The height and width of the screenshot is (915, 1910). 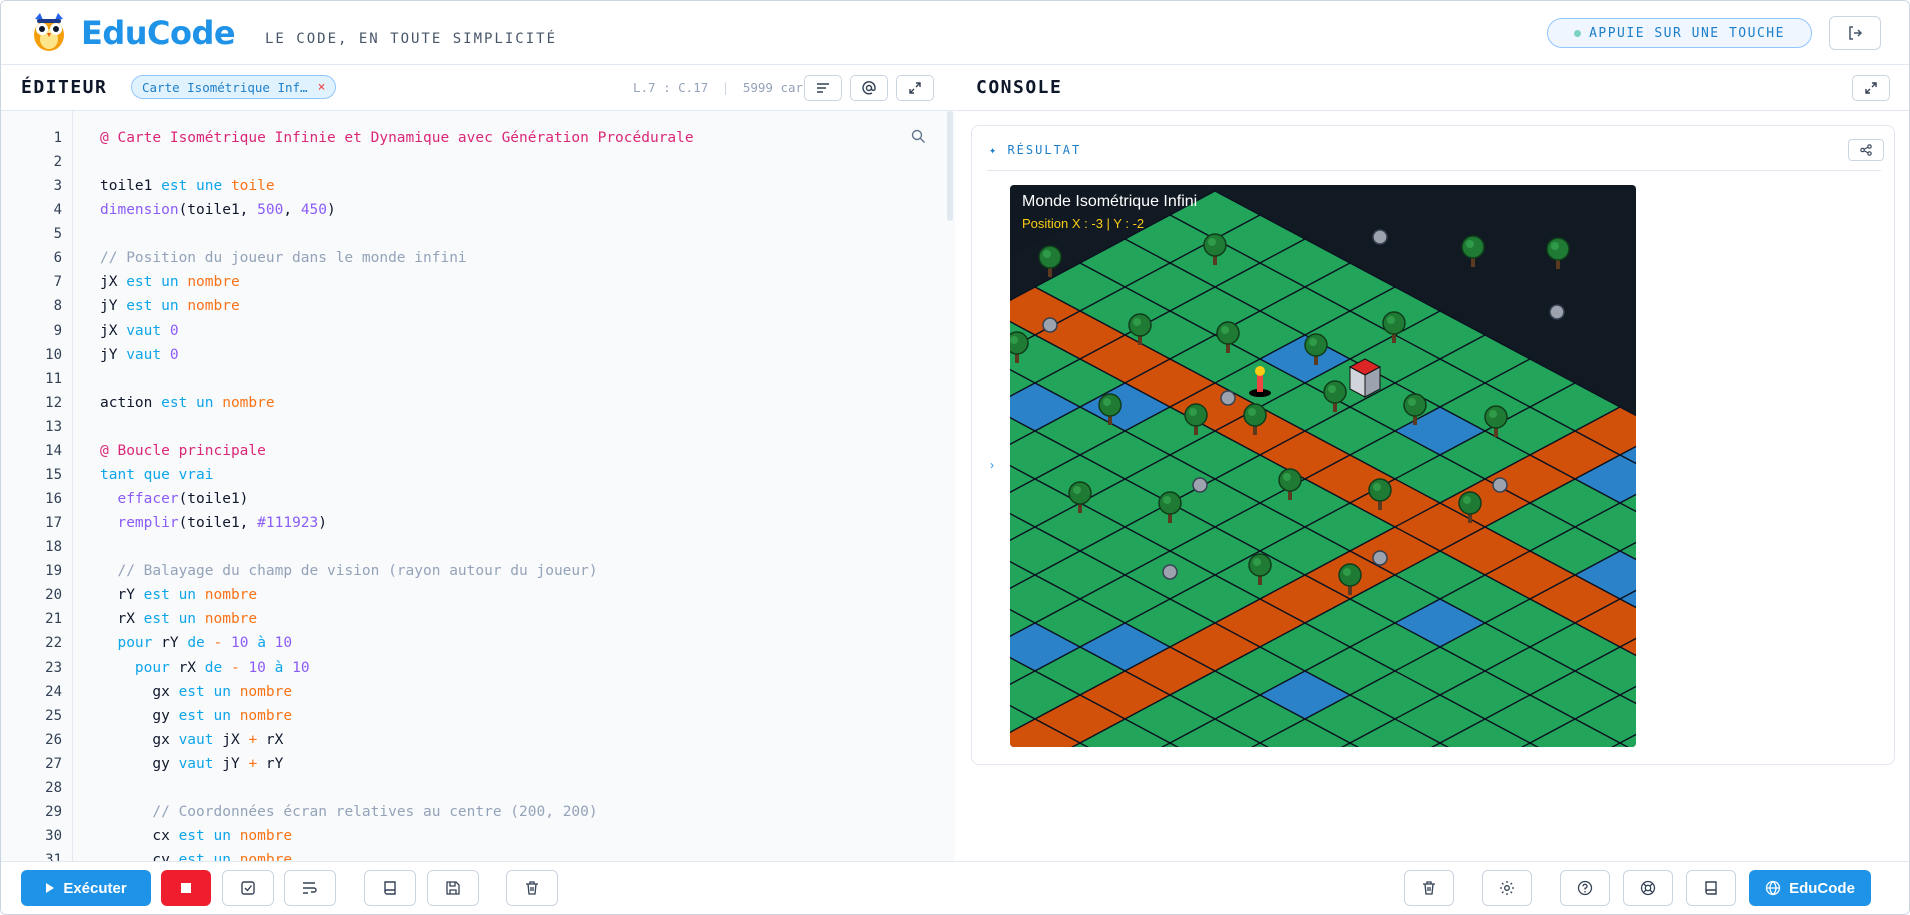 I want to click on code-token: toile, so click(x=252, y=186).